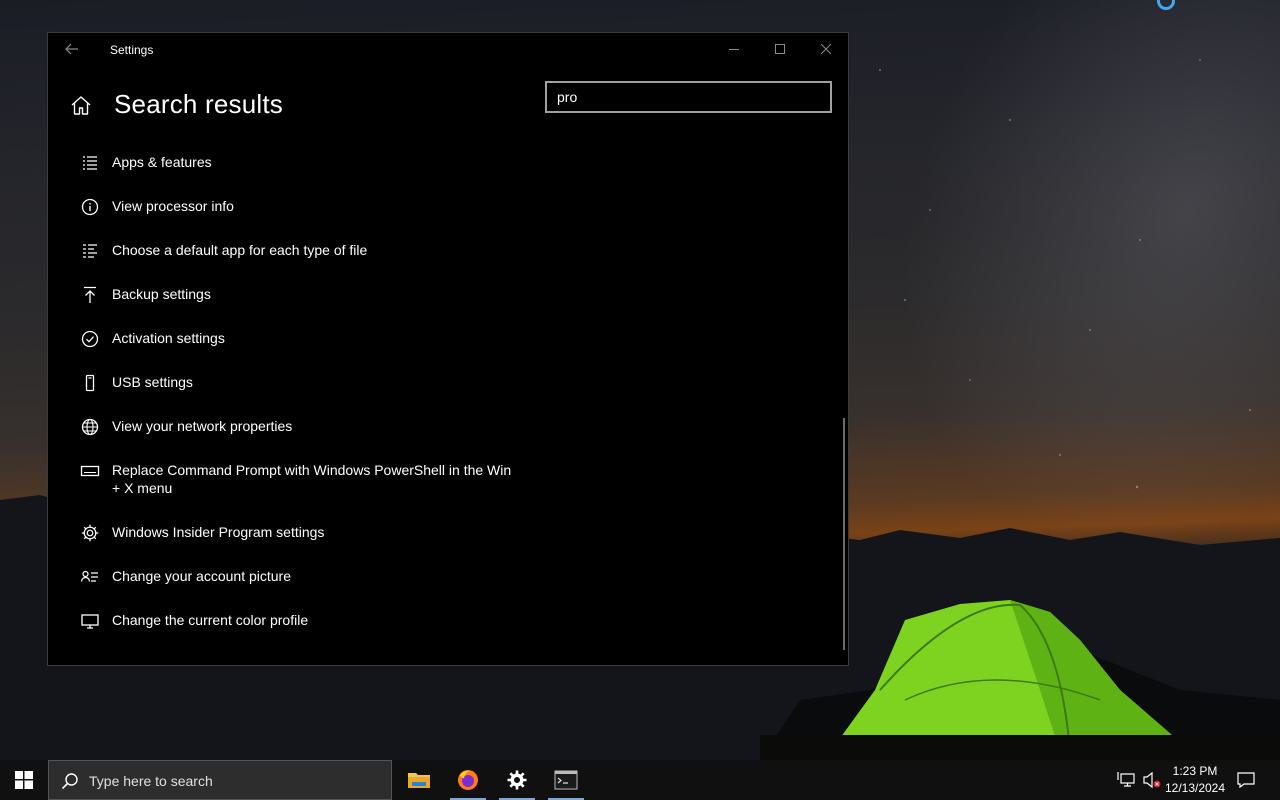  Describe the element at coordinates (132, 50) in the screenshot. I see `window-title: Settings` at that location.